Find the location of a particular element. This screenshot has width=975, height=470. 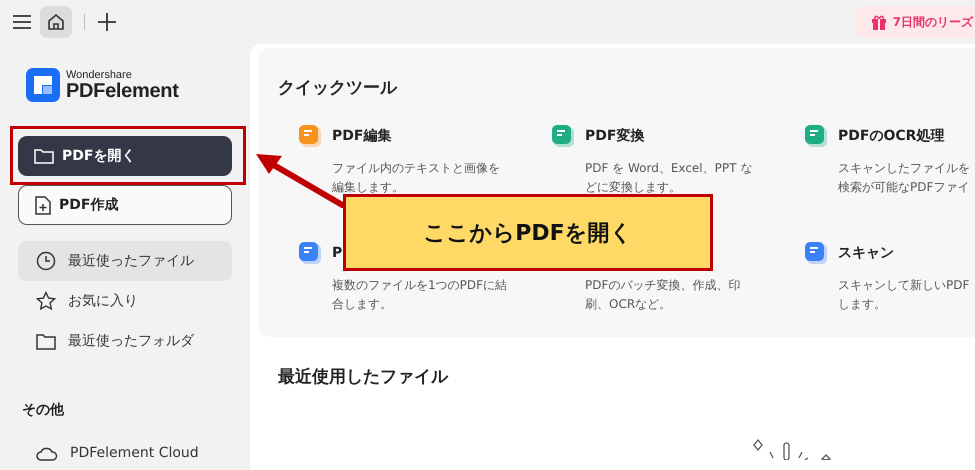

create-pdf-button: PDF作成 is located at coordinates (125, 205).